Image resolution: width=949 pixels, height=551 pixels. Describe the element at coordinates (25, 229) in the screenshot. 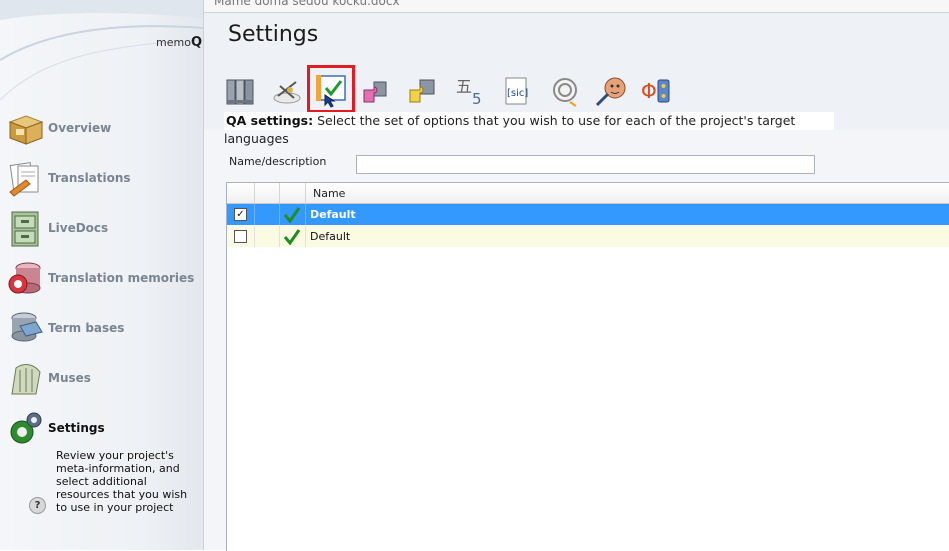

I see `livedocs-cabinet-icon` at that location.